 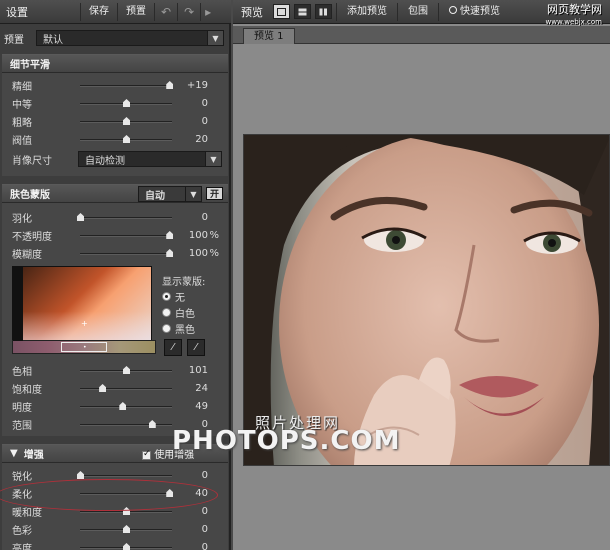 I want to click on slider-value: +19, so click(x=190, y=85).